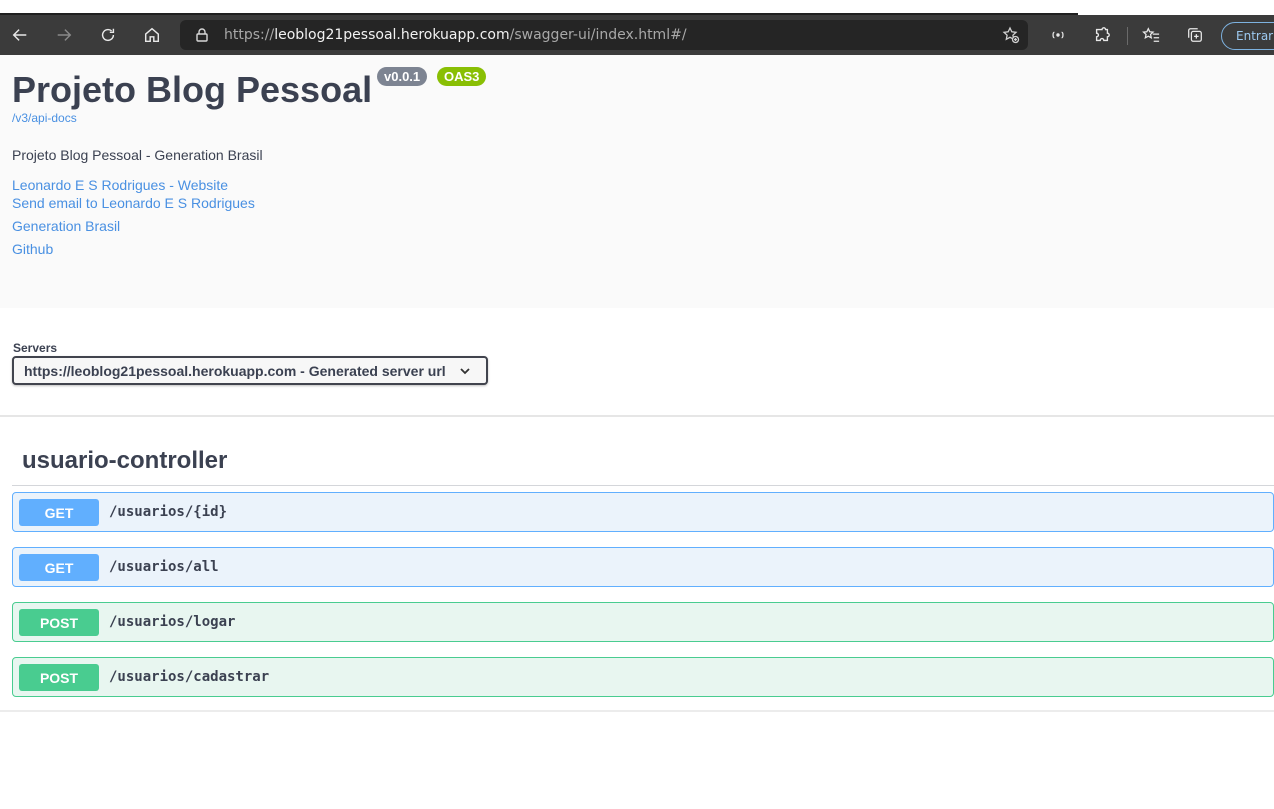 The width and height of the screenshot is (1274, 809). I want to click on back-arrow-icon, so click(20, 35).